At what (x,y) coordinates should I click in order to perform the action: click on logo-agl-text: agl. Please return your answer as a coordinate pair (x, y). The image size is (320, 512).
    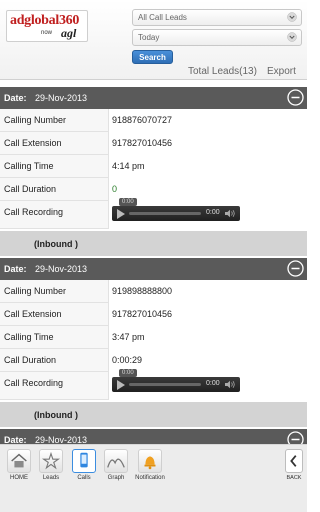
    Looking at the image, I should click on (69, 33).